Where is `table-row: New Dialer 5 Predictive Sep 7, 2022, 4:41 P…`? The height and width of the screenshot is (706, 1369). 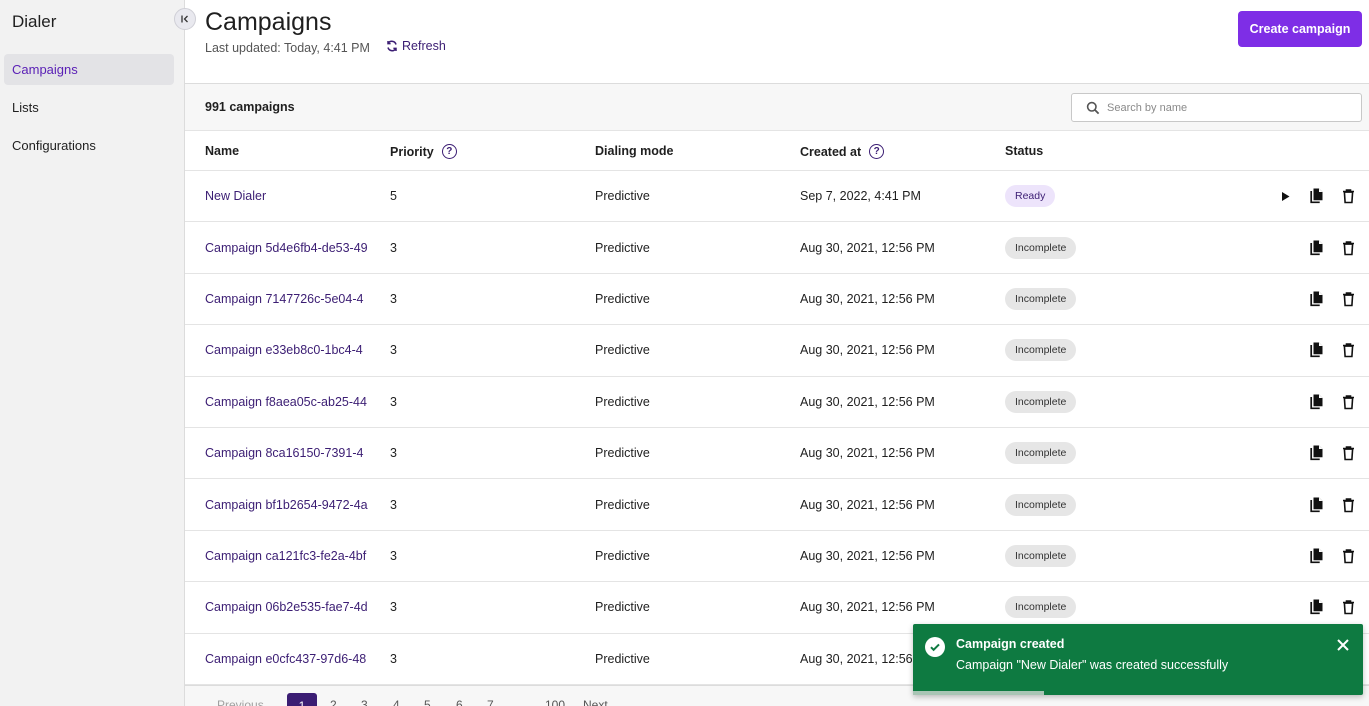
table-row: New Dialer 5 Predictive Sep 7, 2022, 4:41 P… is located at coordinates (777, 197).